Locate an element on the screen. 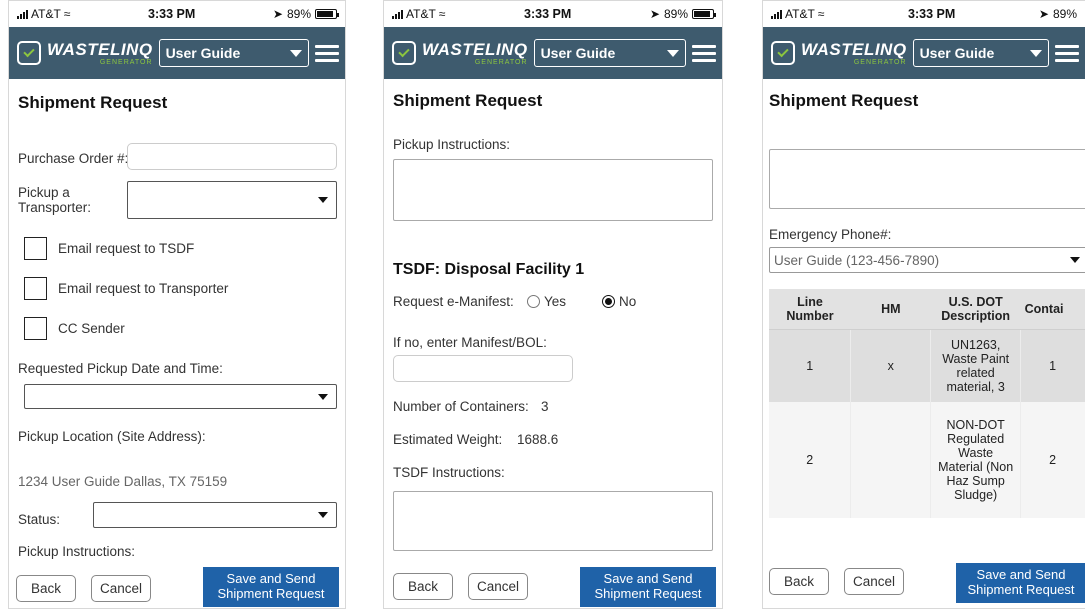 The height and width of the screenshot is (609, 1085). emergency-phone-label: Emergency Phone#: is located at coordinates (830, 234).